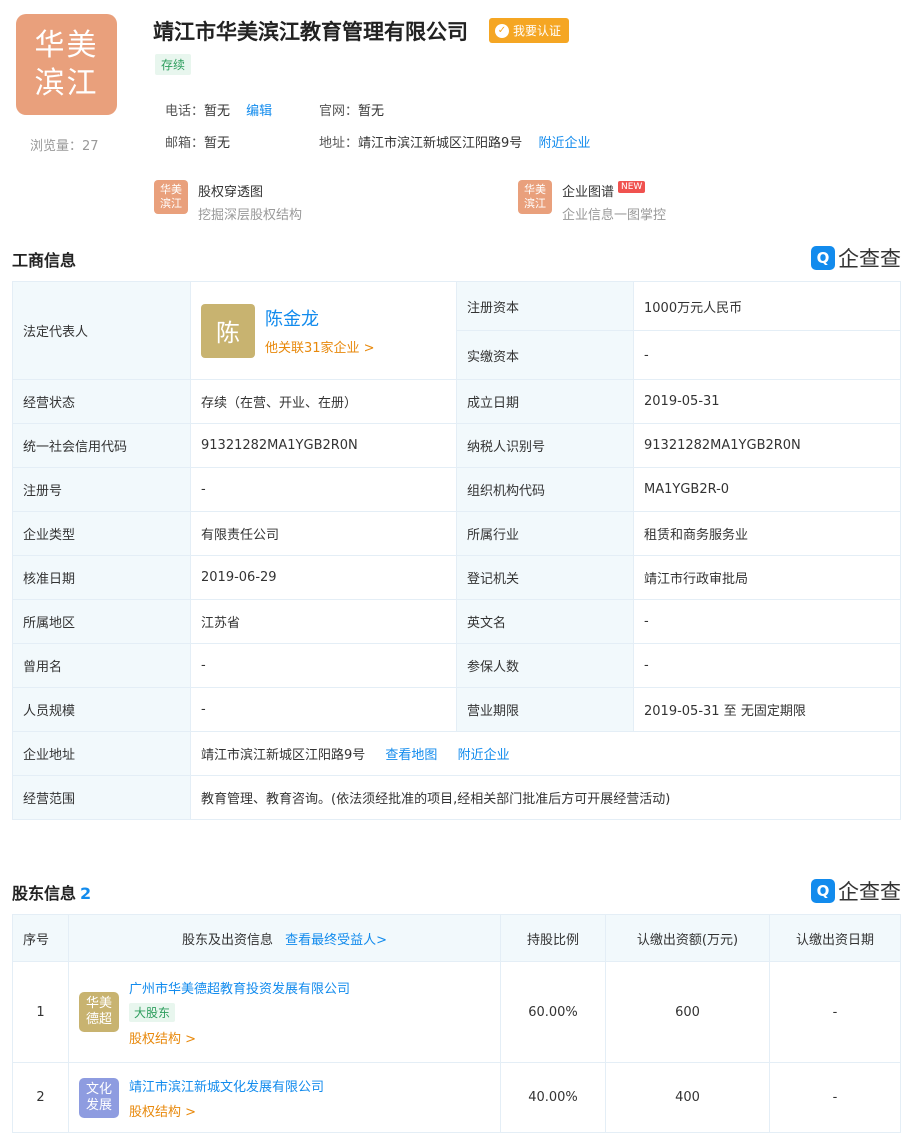 This screenshot has height=1133, width=907. What do you see at coordinates (323, 401) in the screenshot?
I see `field-value: 存续（在营、开业、在册）` at bounding box center [323, 401].